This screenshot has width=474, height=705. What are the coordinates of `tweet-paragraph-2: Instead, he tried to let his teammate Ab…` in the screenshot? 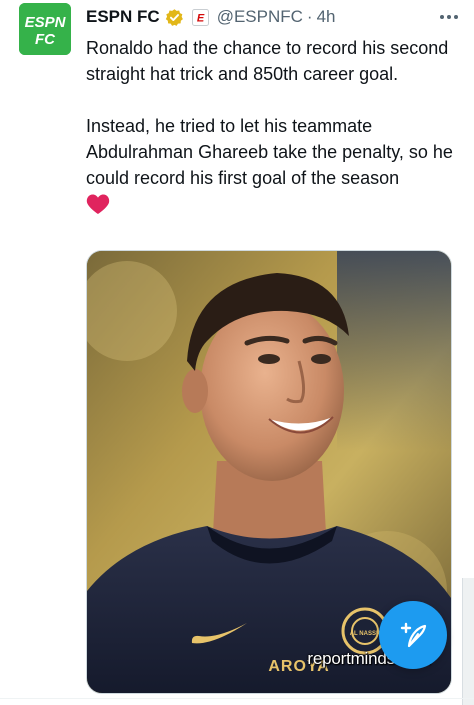 It's located at (269, 152).